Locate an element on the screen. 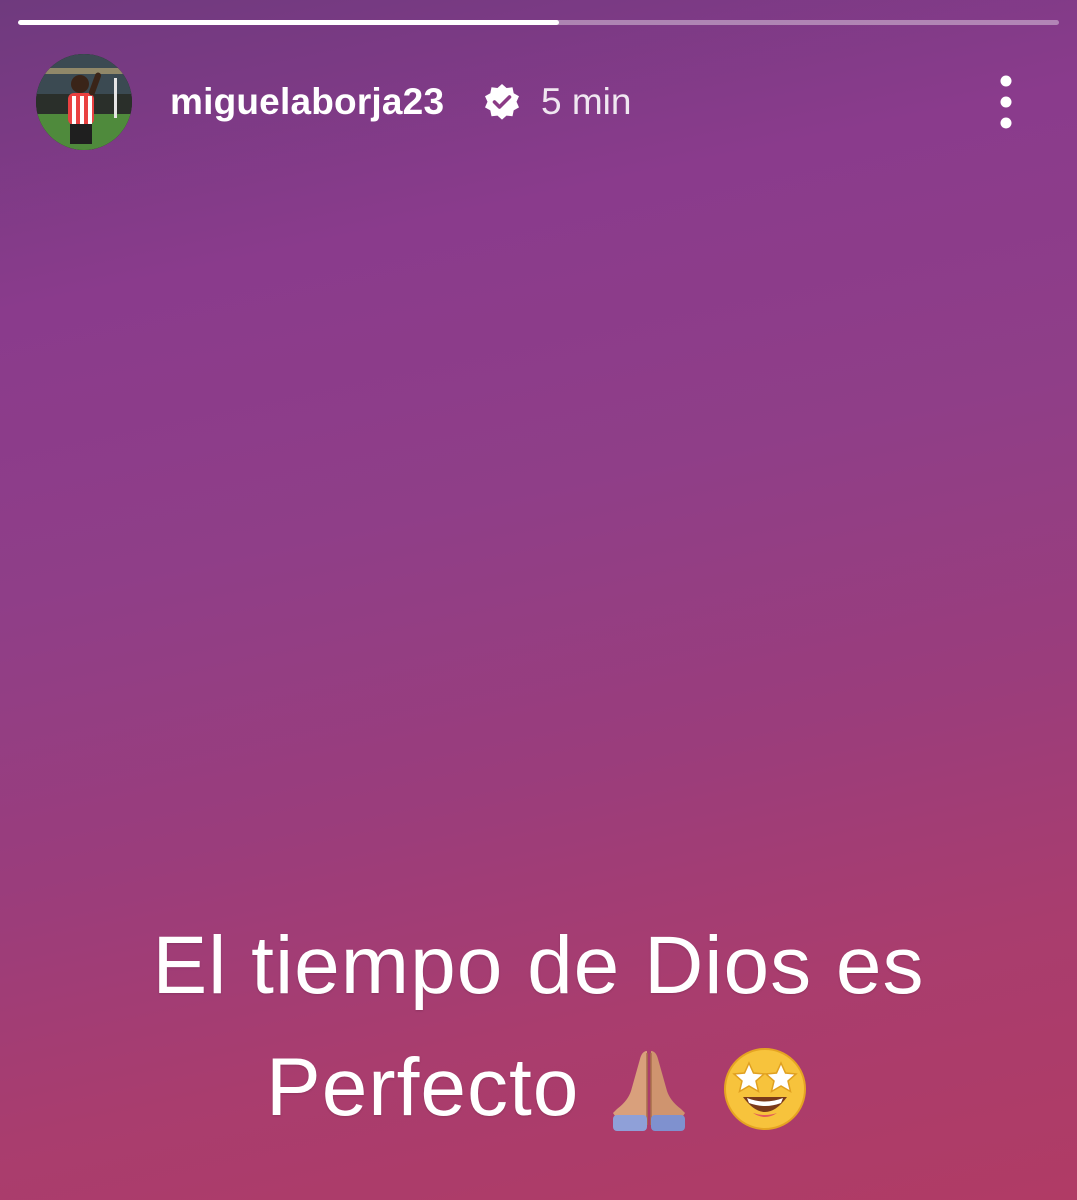 The image size is (1077, 1200). caption-line-1: El tiempo de Dios es is located at coordinates (538, 965).